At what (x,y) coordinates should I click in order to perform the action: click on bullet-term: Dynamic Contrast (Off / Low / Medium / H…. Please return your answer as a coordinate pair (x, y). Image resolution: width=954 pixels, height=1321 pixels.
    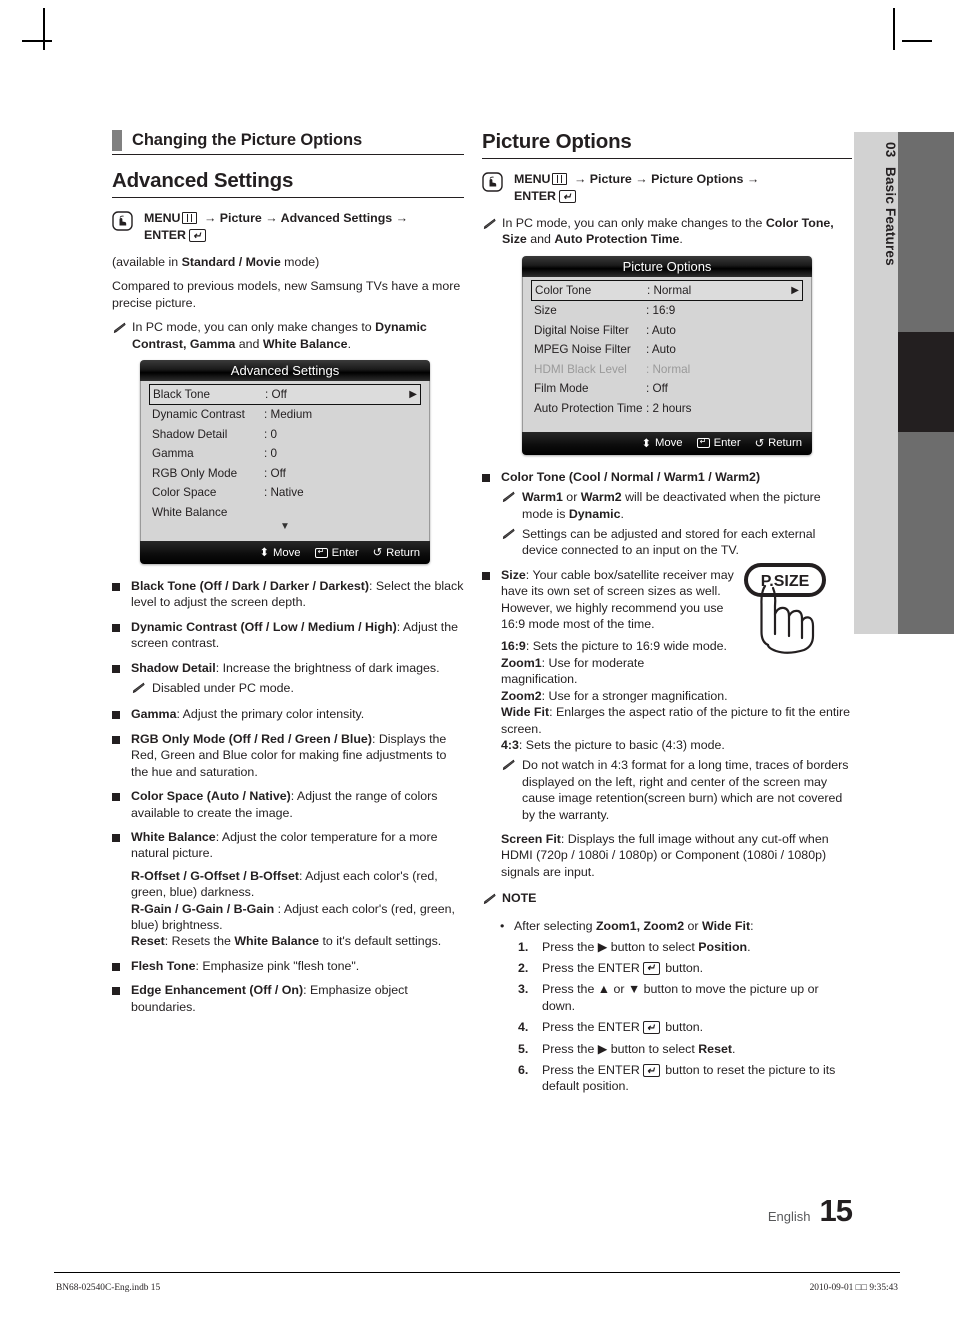
    Looking at the image, I should click on (264, 626).